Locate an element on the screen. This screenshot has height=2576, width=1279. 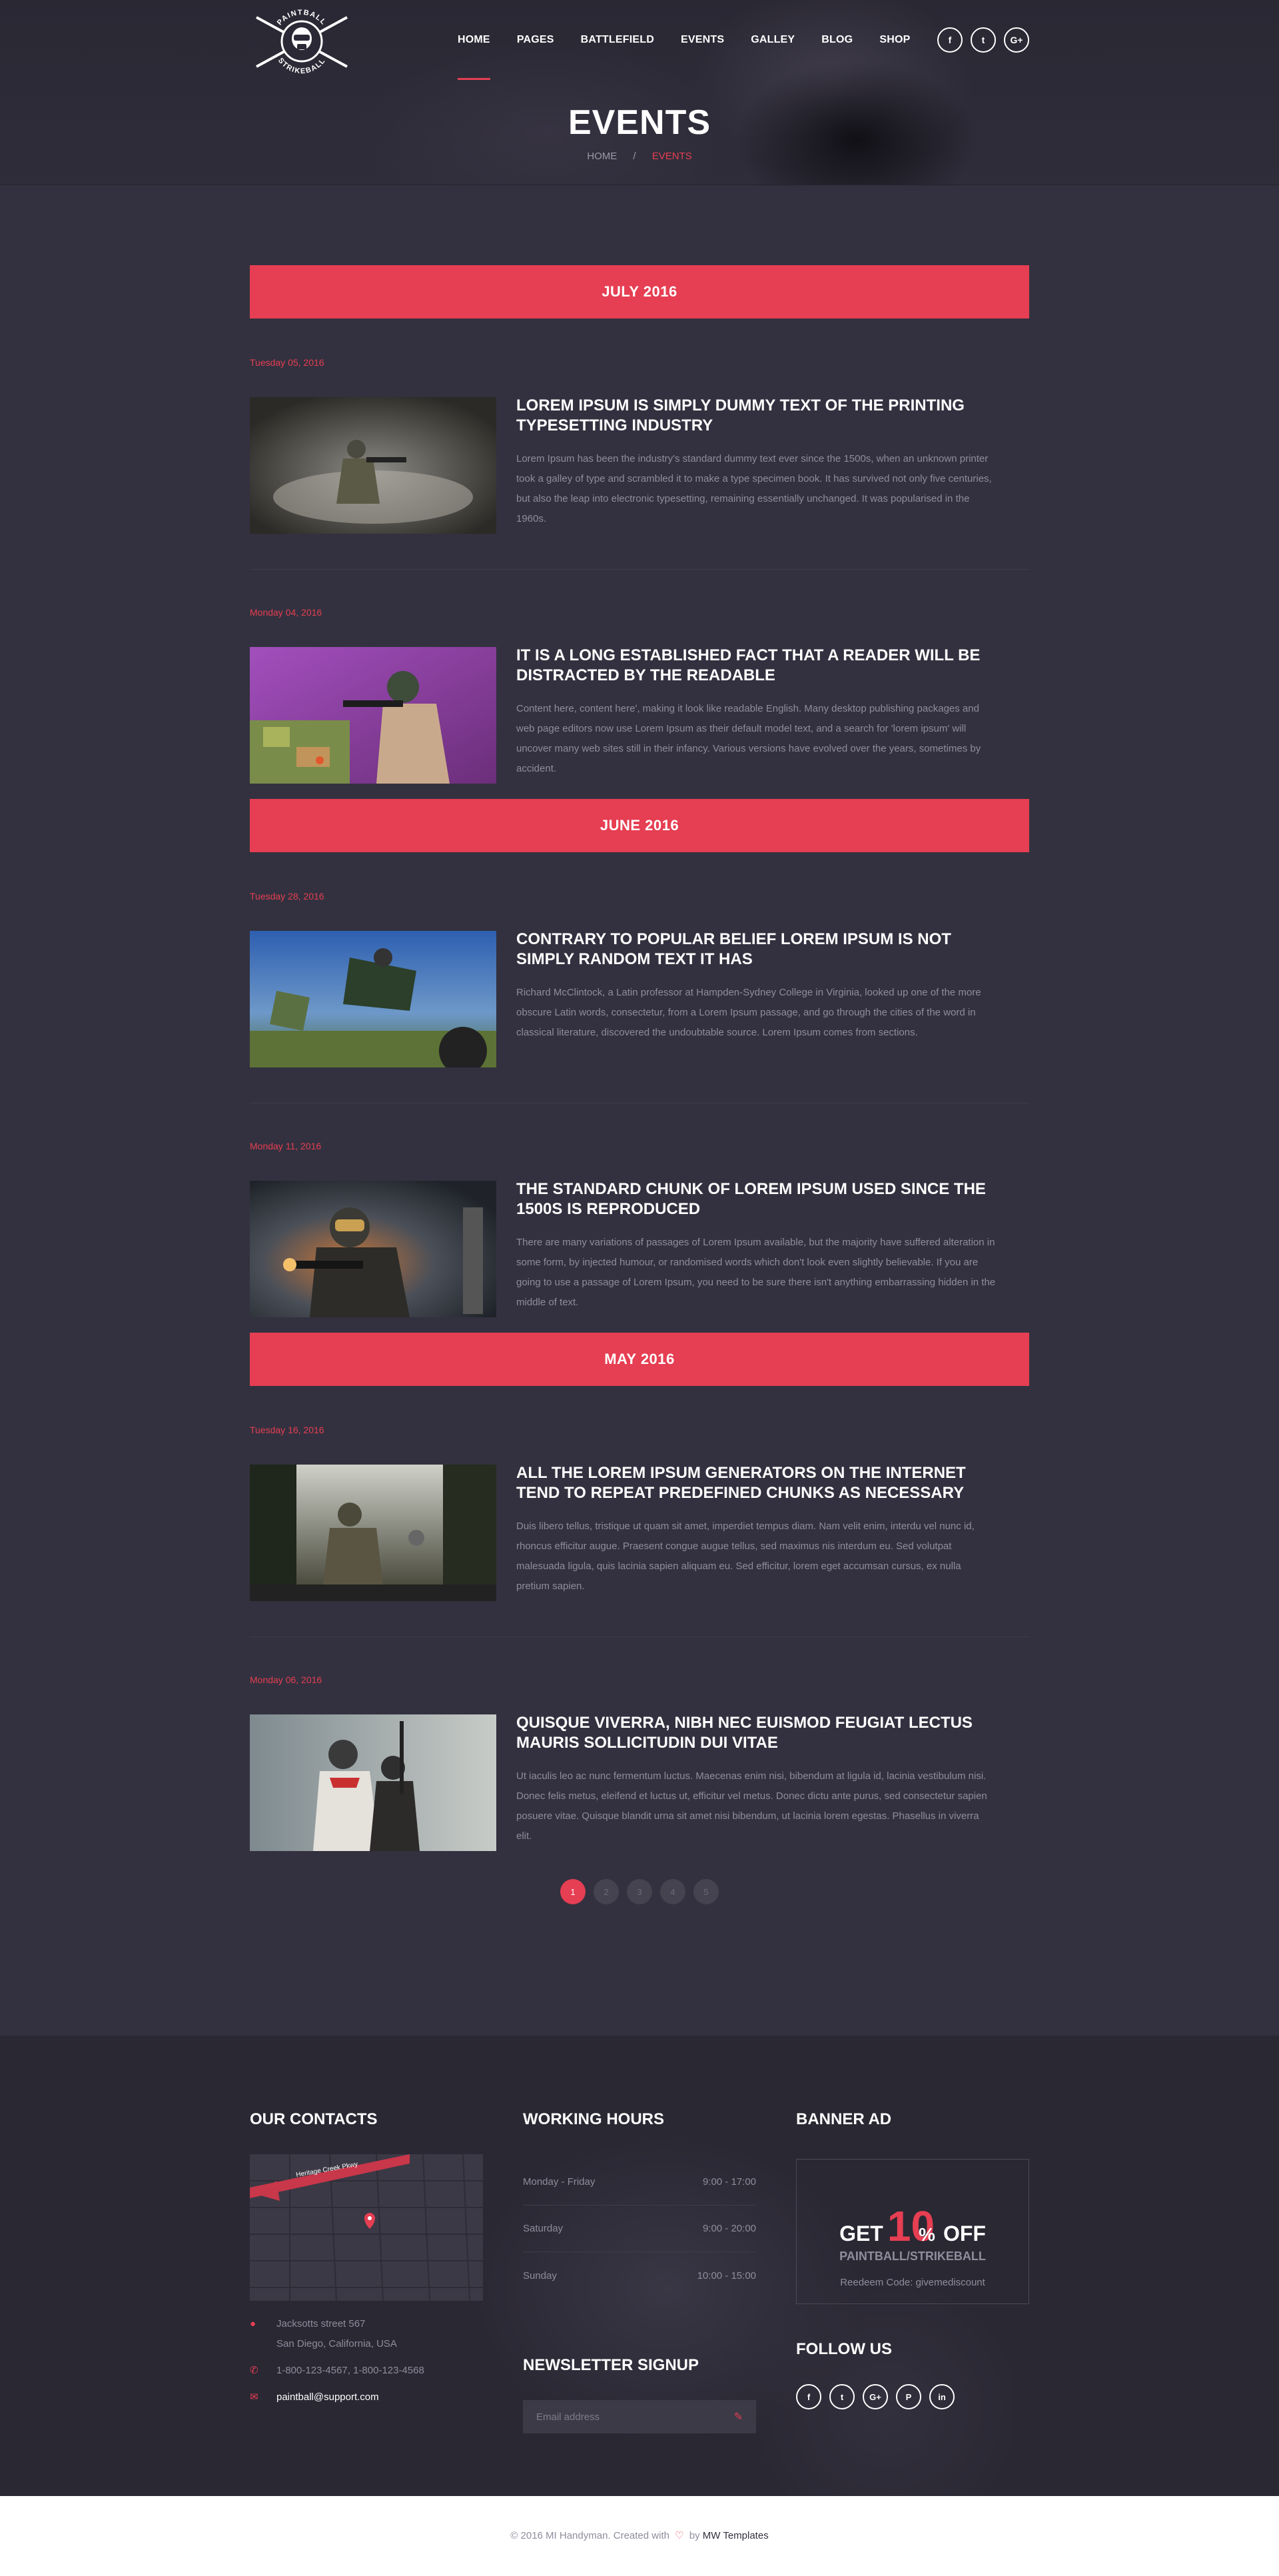
hours-day: Sunday is located at coordinates (540, 2275).